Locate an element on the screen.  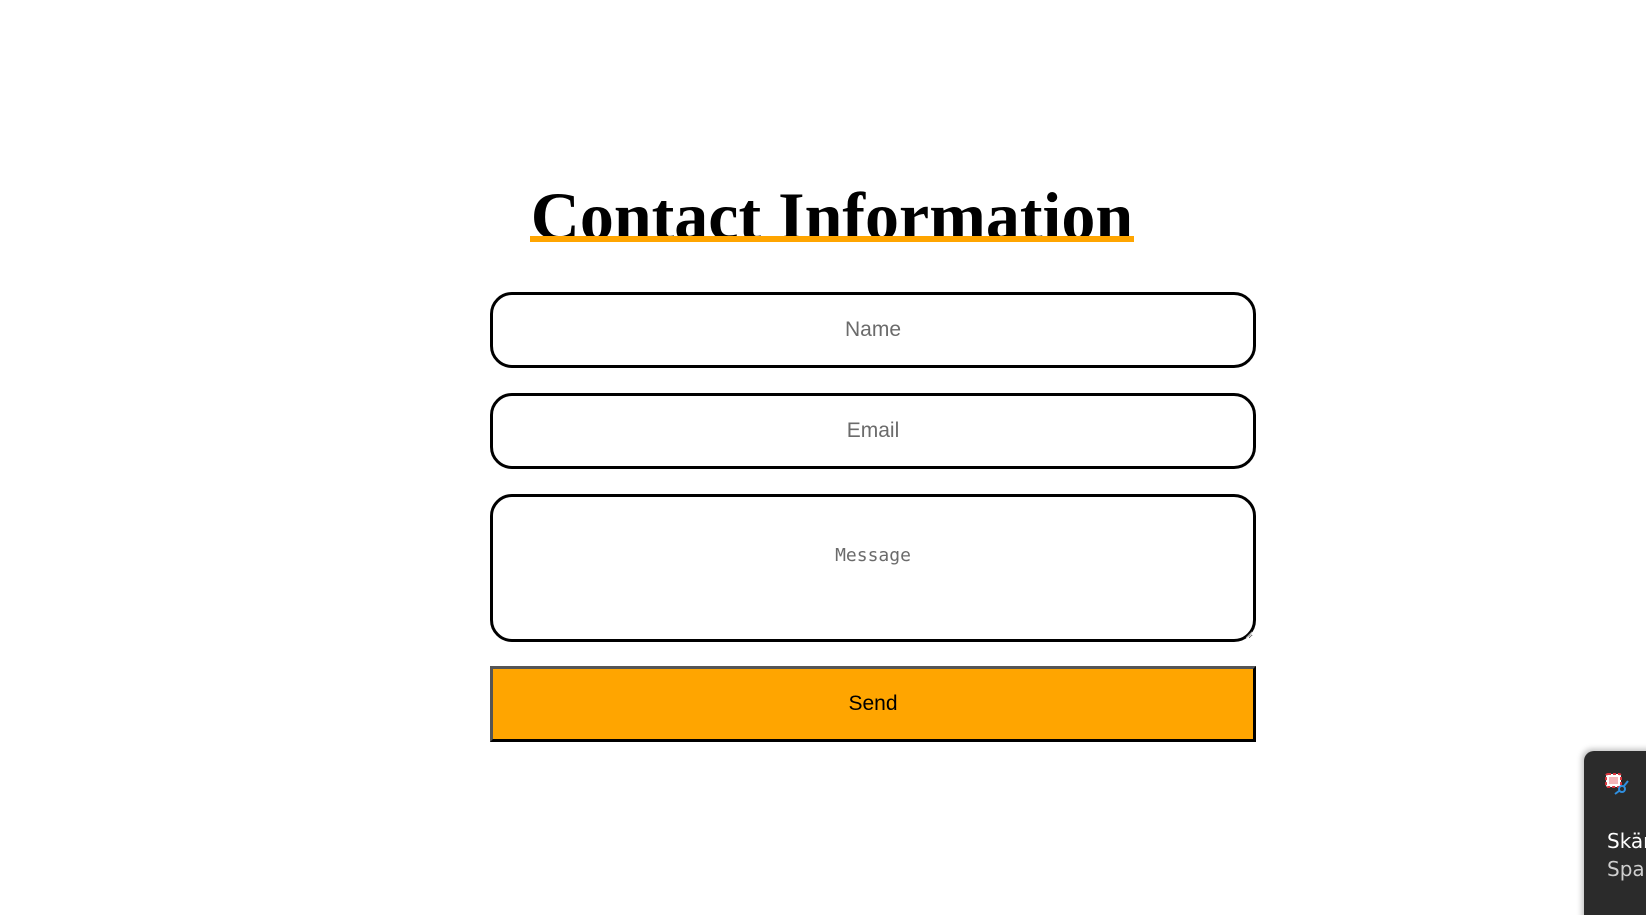
snipping-notification: Skär Spar is located at coordinates (1615, 833).